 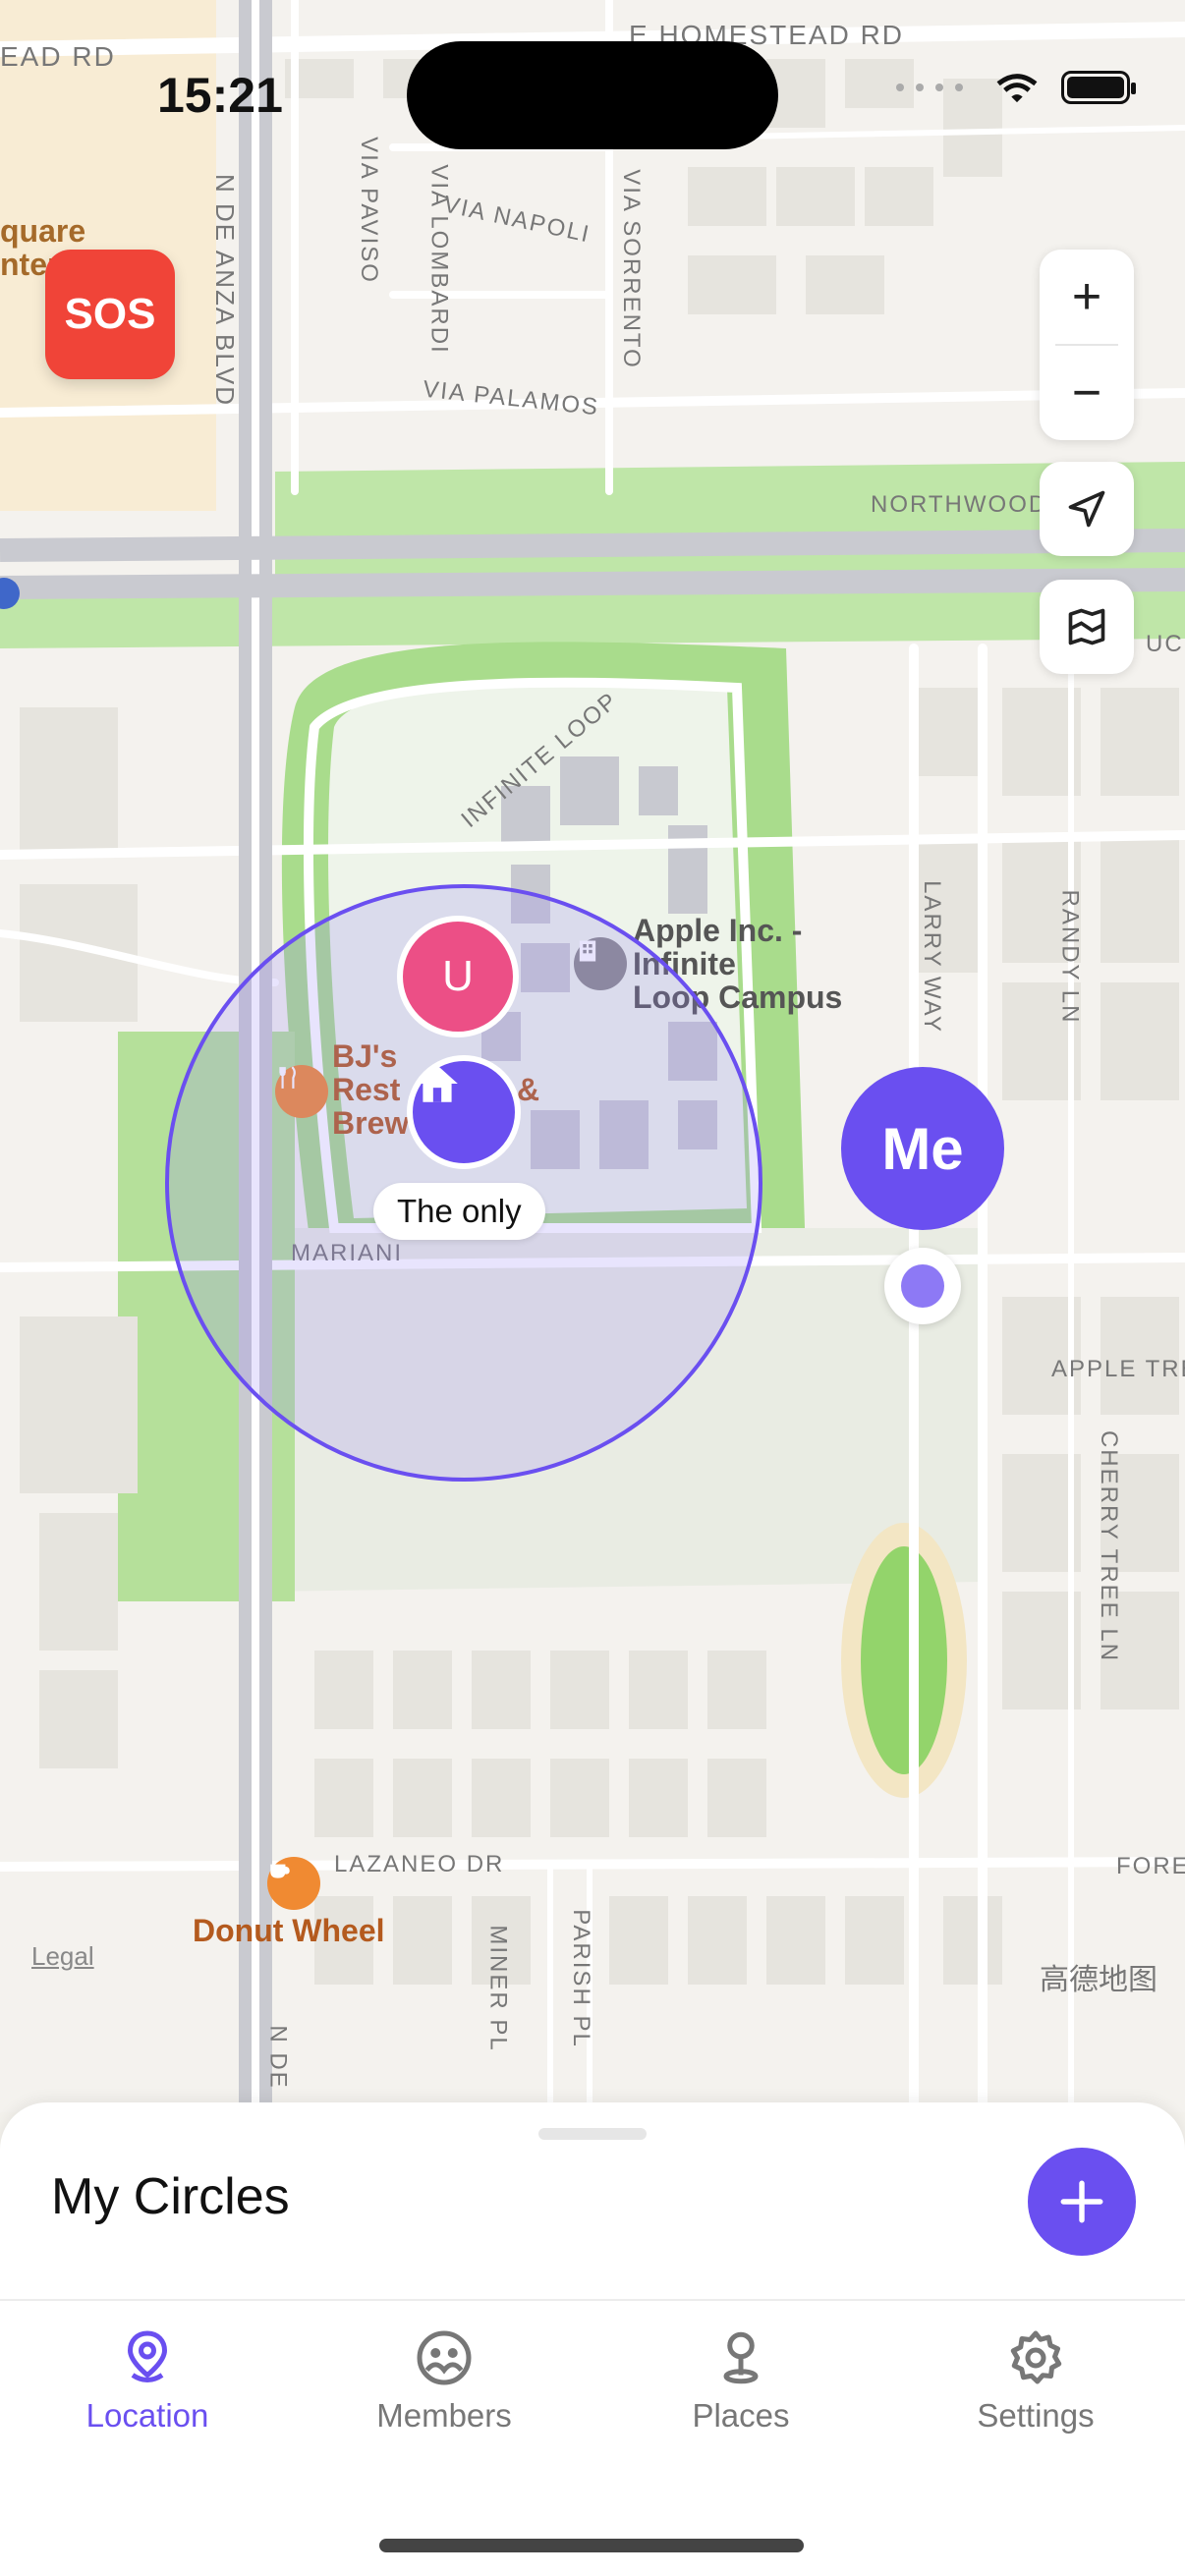 I want to click on place-name-label: The only, so click(x=459, y=1211).